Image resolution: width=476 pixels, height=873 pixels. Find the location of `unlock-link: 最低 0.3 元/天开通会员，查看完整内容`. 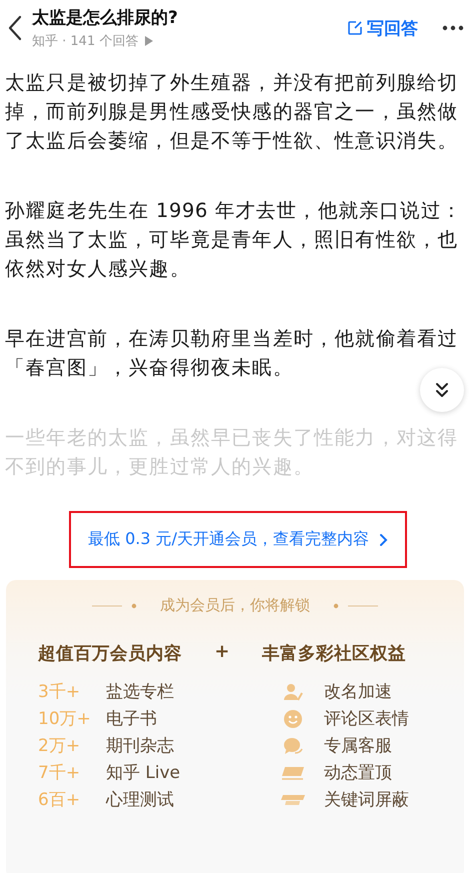

unlock-link: 最低 0.3 元/天开通会员，查看完整内容 is located at coordinates (238, 539).